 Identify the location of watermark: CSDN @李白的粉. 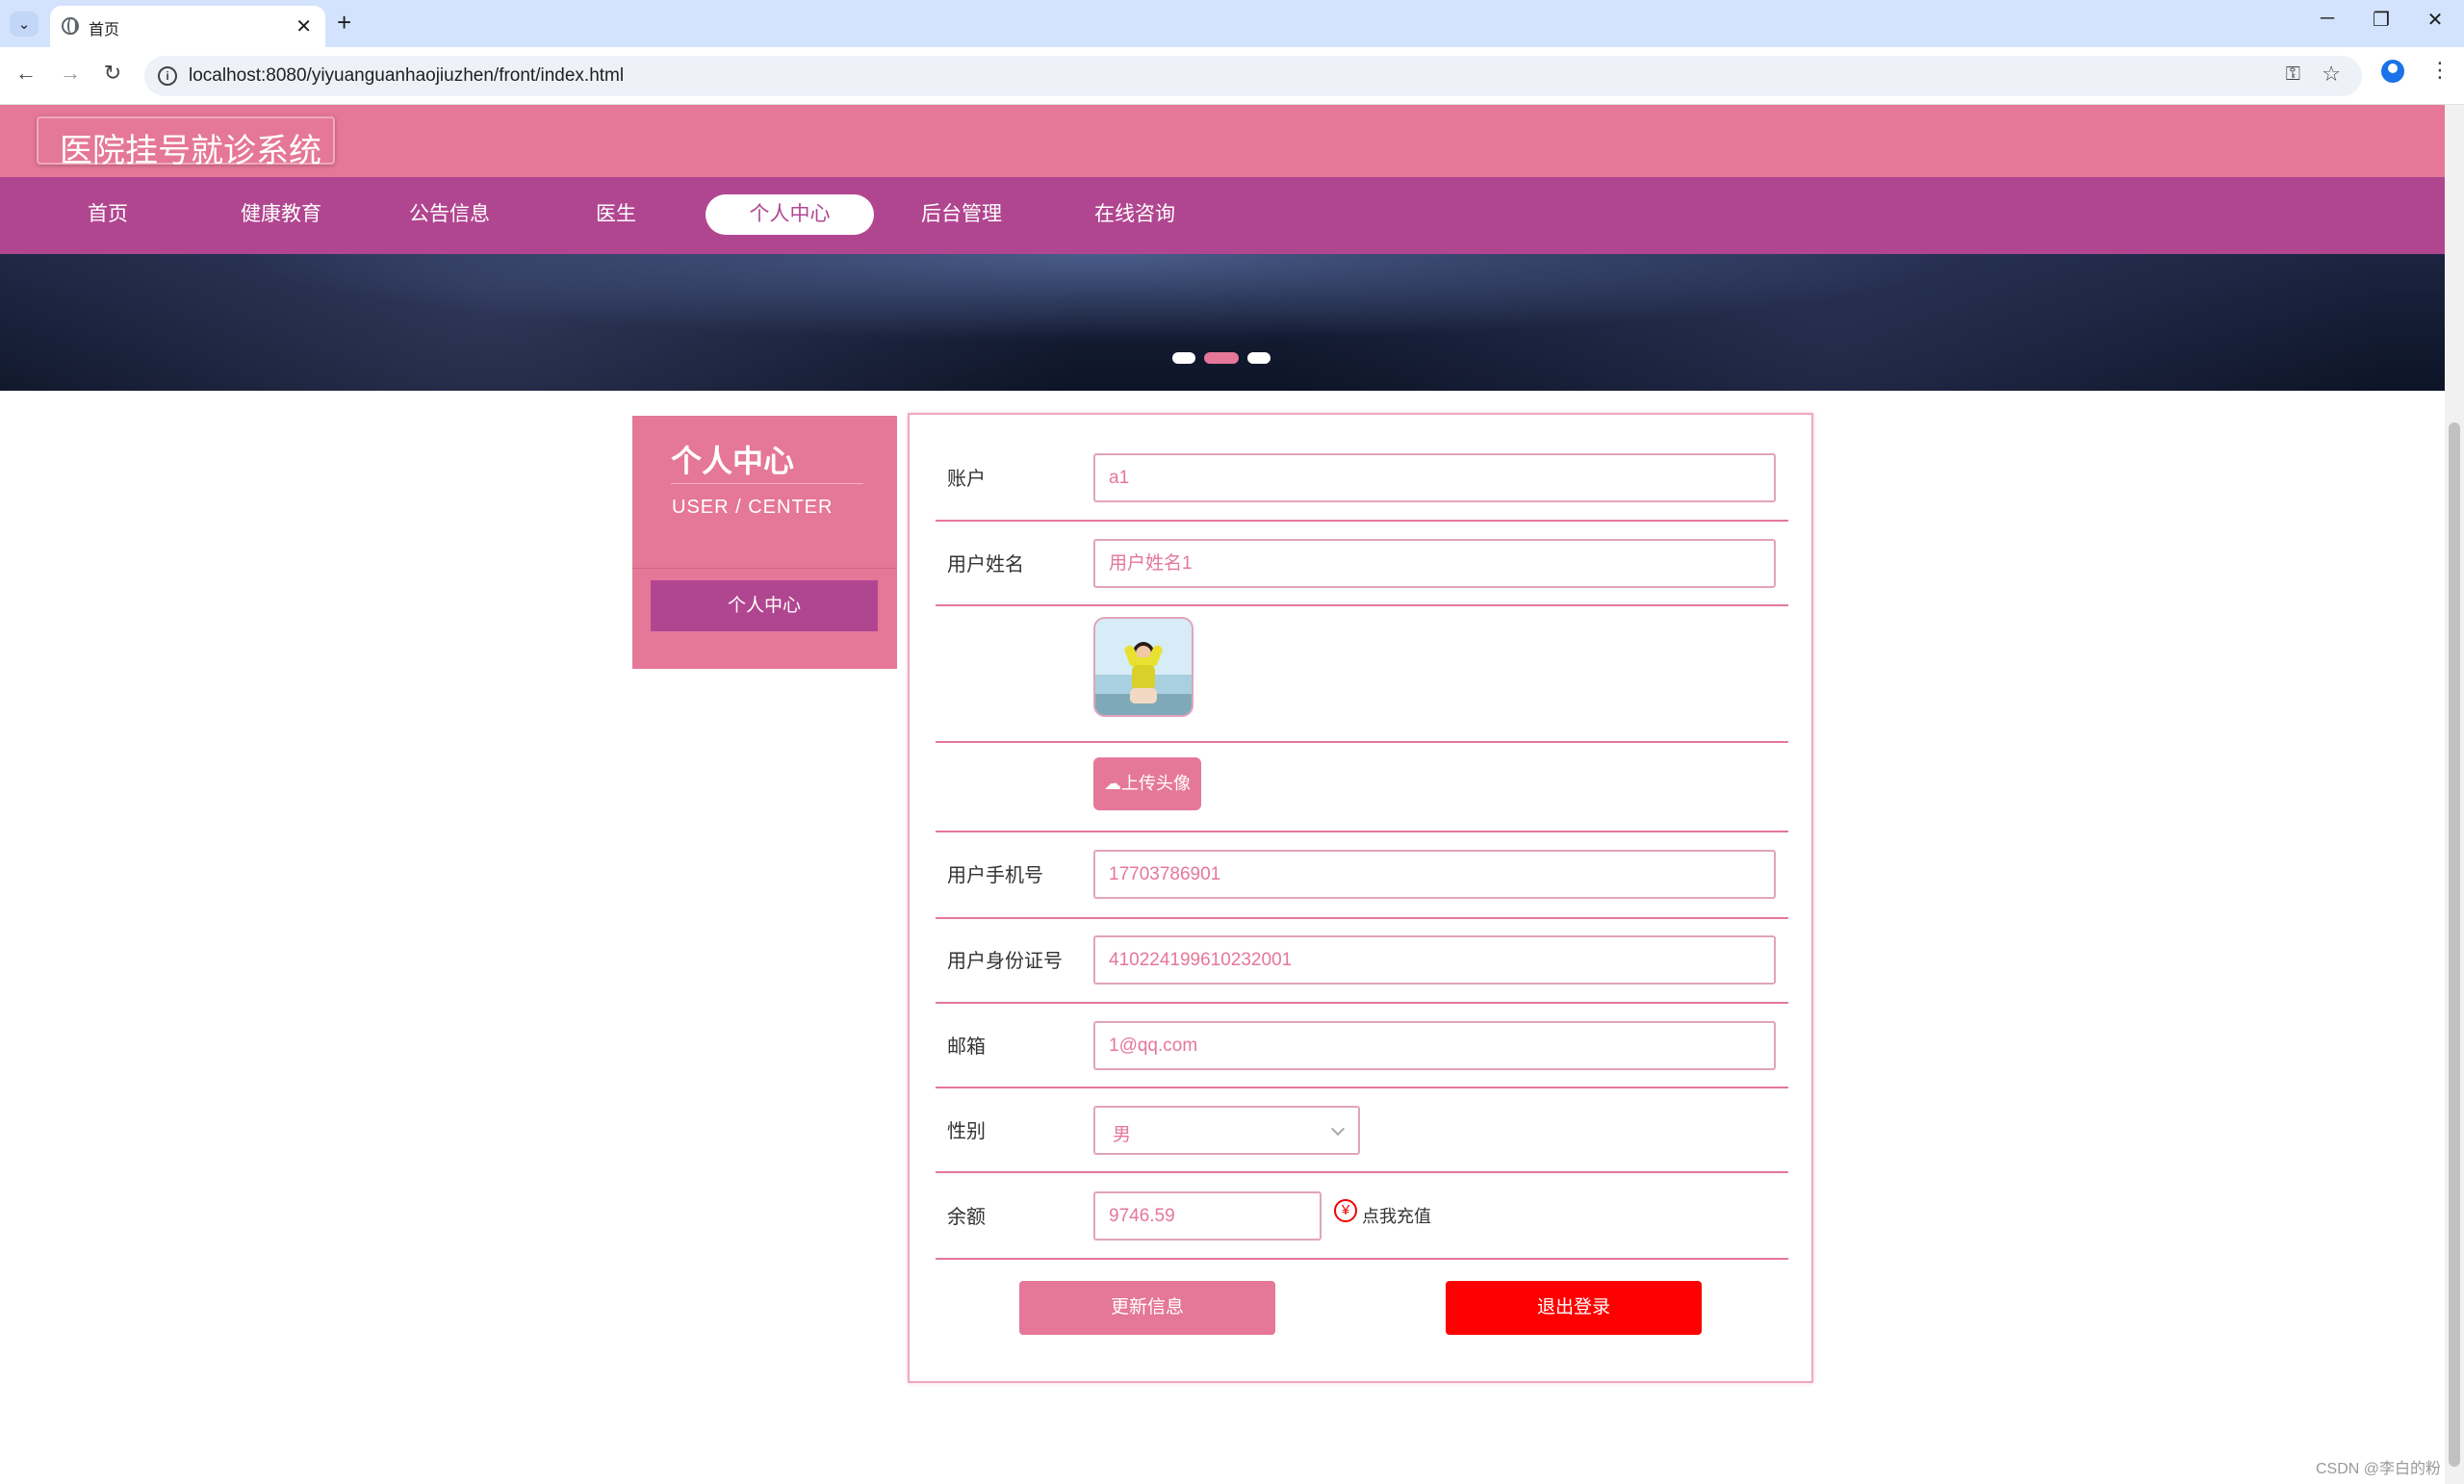
(2379, 1469).